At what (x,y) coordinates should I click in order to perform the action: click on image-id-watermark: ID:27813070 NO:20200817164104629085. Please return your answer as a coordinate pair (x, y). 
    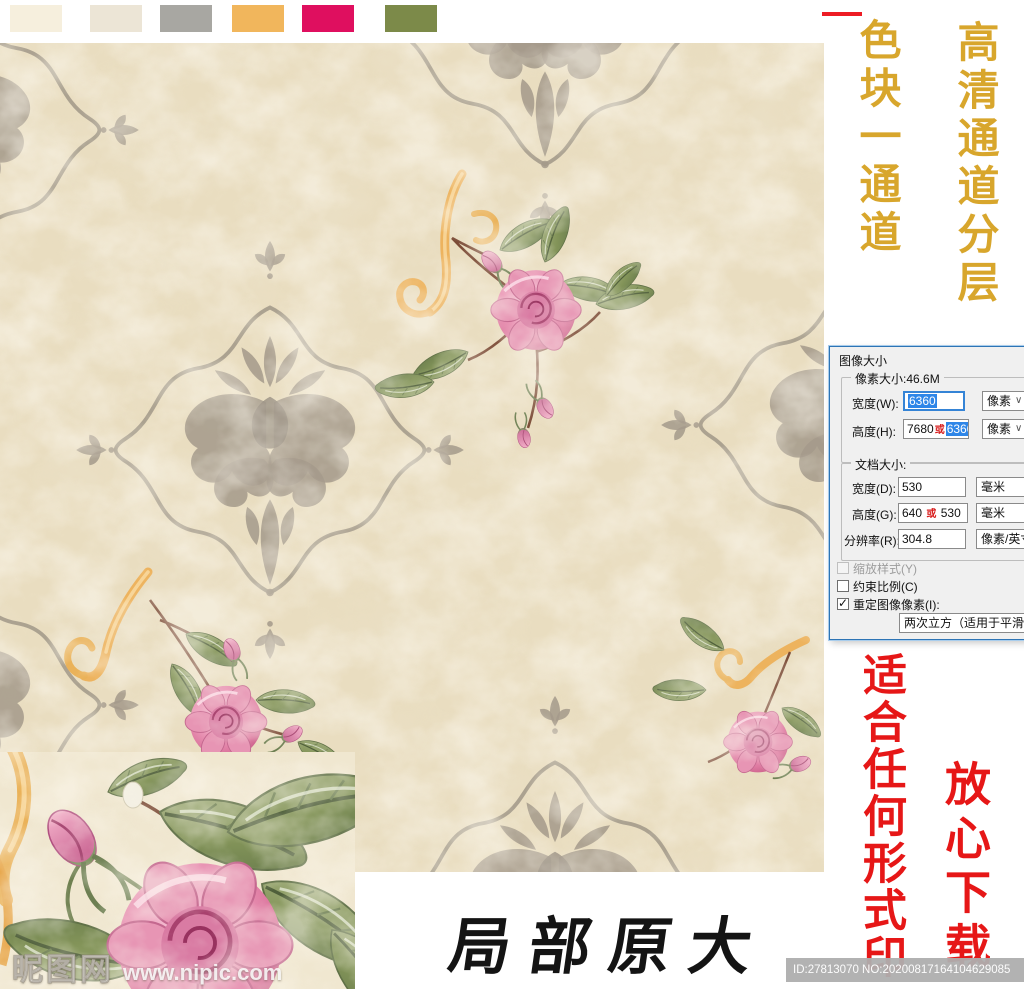
    Looking at the image, I should click on (905, 970).